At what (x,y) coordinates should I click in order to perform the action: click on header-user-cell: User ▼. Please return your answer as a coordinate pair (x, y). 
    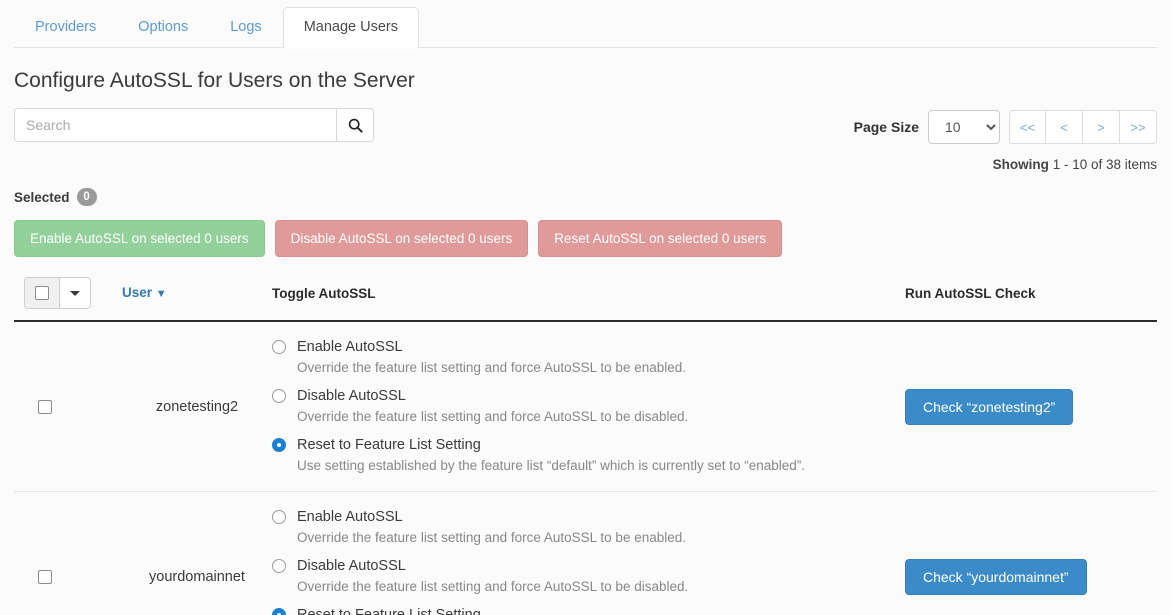
    Looking at the image, I should click on (197, 293).